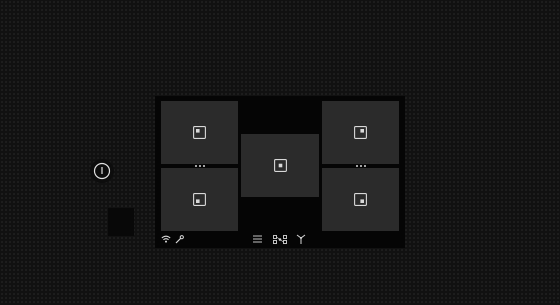 The width and height of the screenshot is (560, 305). Describe the element at coordinates (257, 239) in the screenshot. I see `menu-icon` at that location.